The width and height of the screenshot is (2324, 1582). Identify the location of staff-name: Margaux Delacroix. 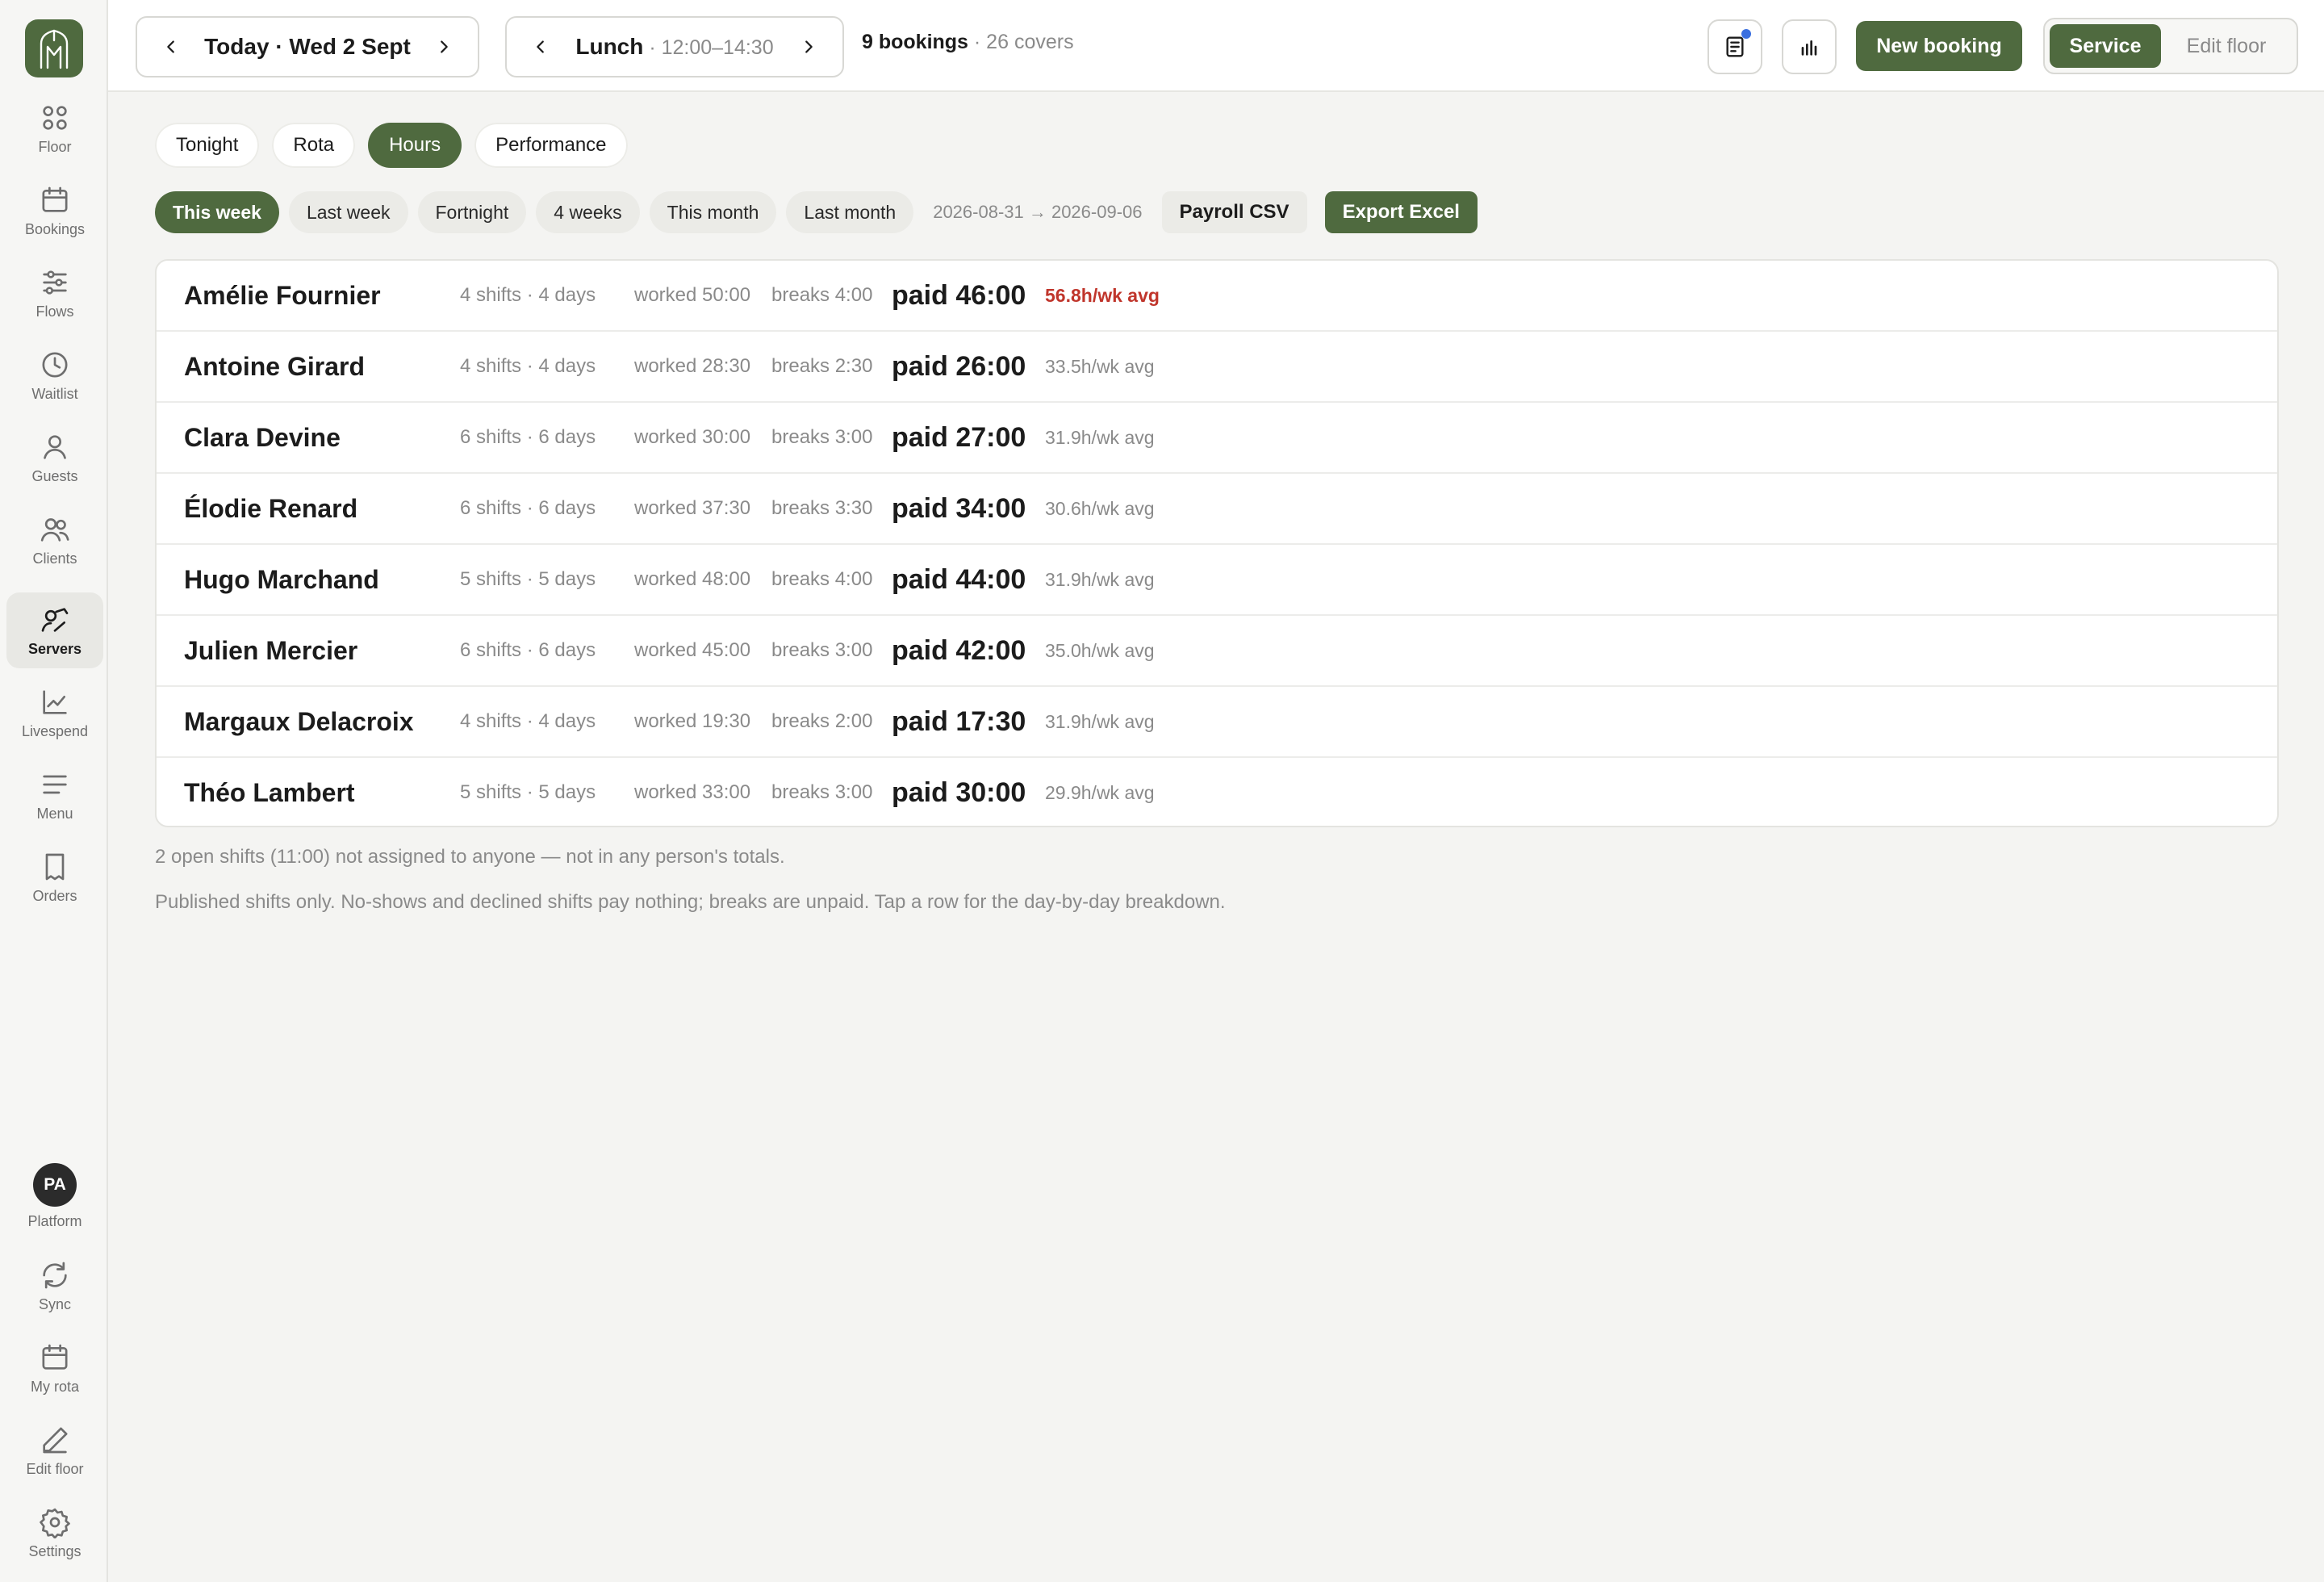
(299, 721).